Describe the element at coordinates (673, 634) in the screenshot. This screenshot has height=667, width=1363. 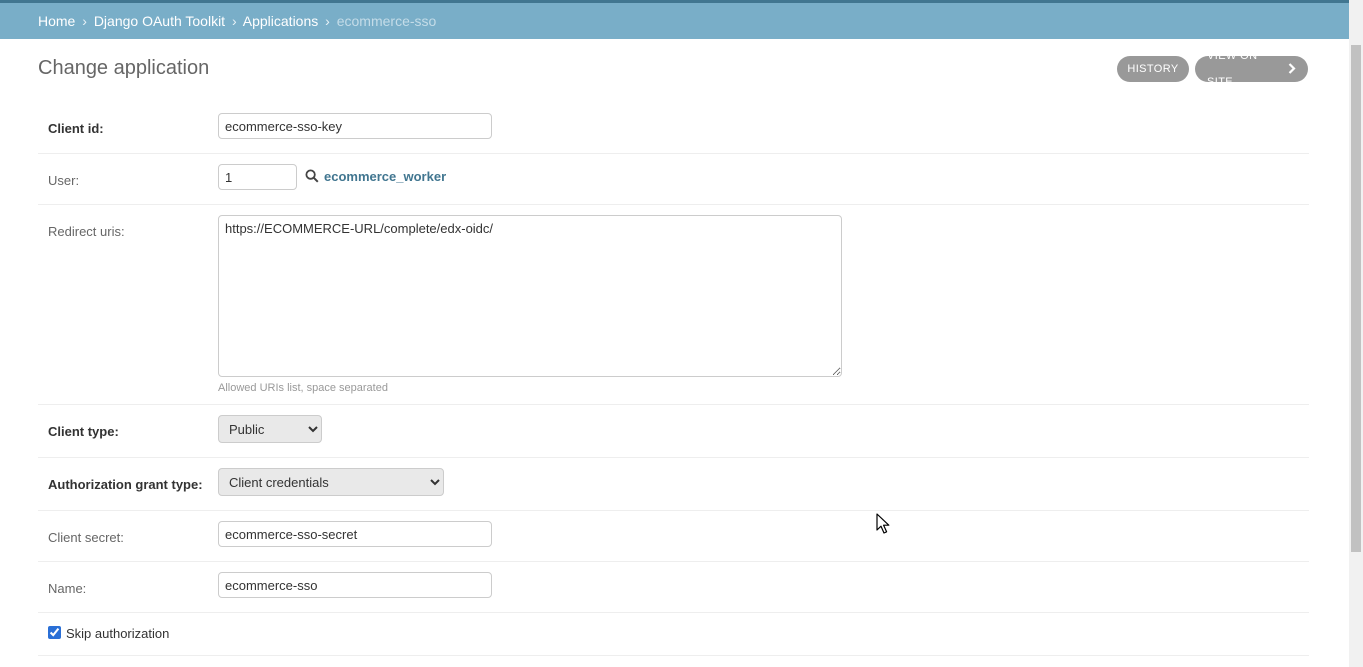
I see `form-row-skip-authorization: Skip authorization` at that location.